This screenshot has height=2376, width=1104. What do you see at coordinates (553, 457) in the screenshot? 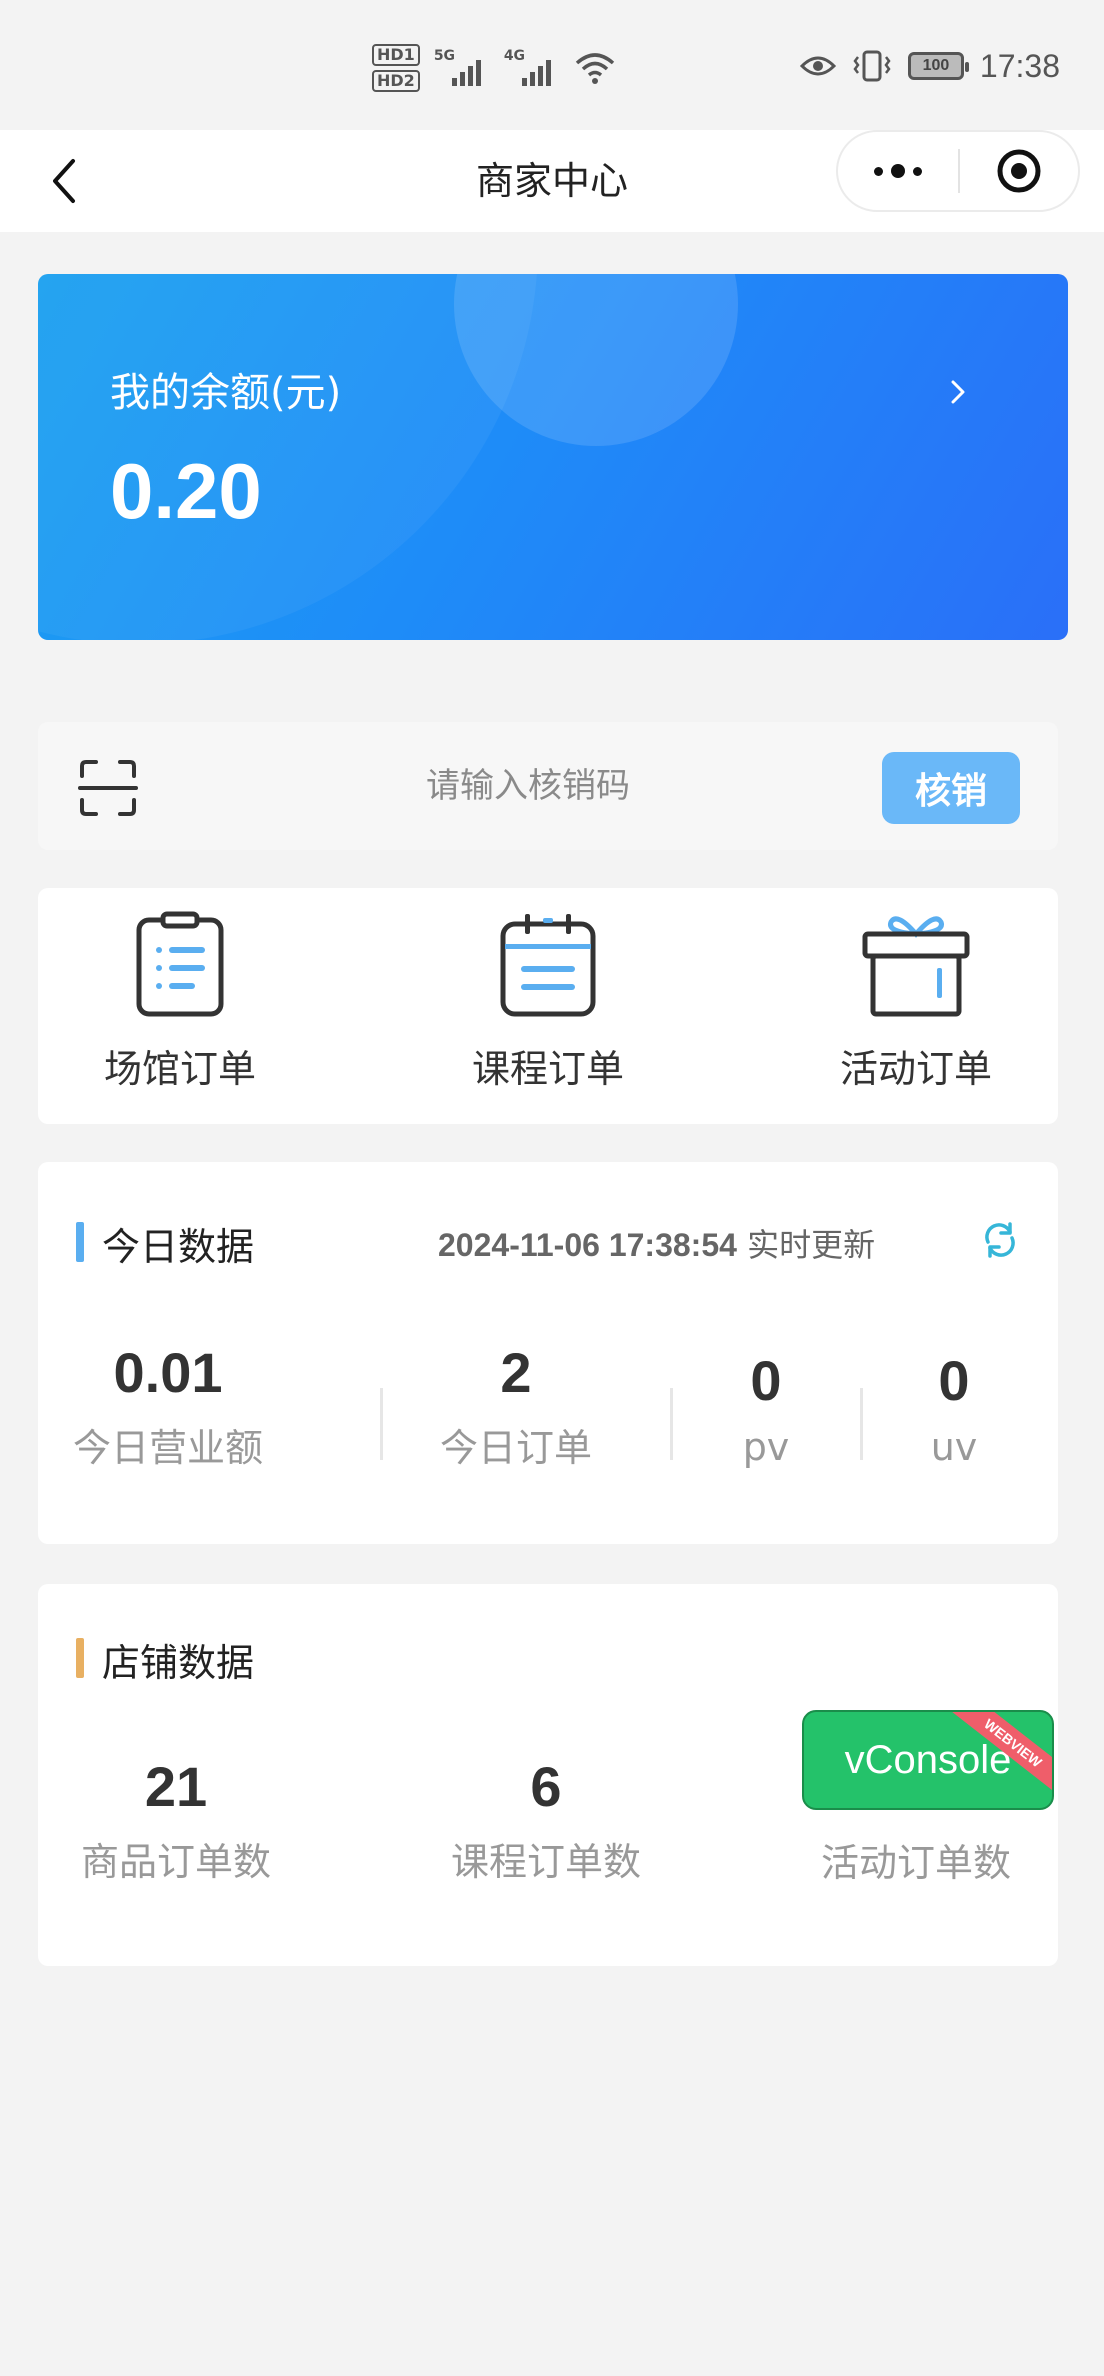
I see `balance-card: 我的余额(元) 0.20` at bounding box center [553, 457].